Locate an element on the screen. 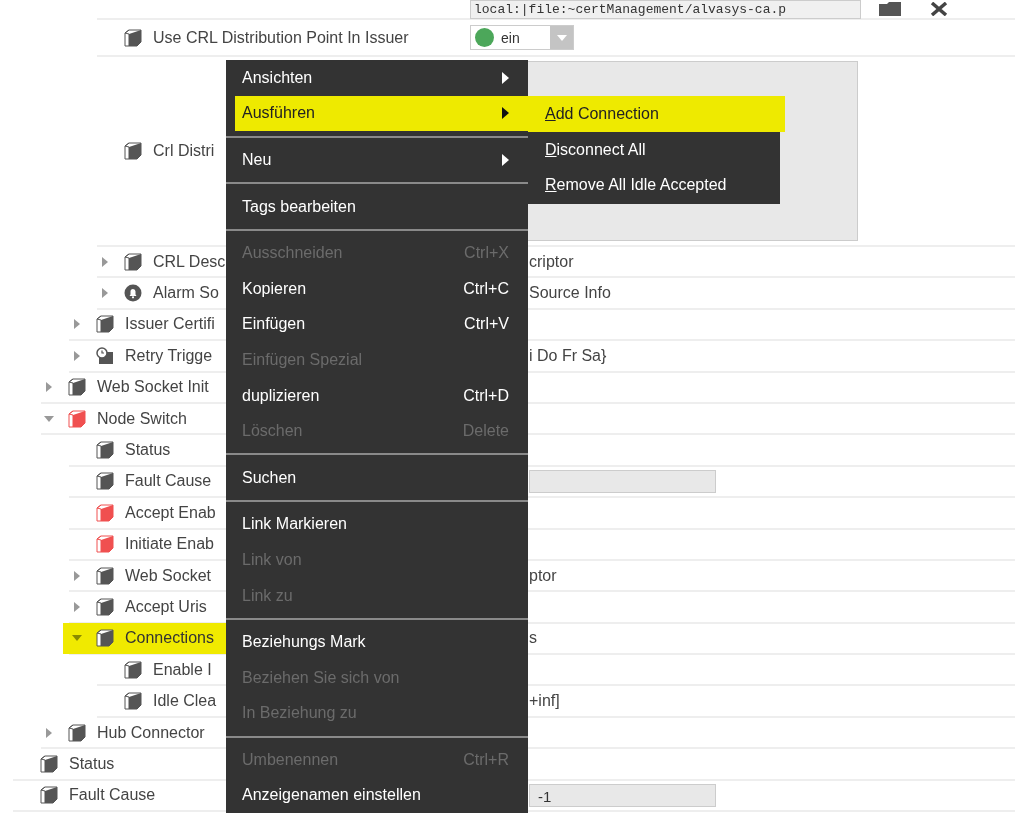  value-field is located at coordinates (622, 481).